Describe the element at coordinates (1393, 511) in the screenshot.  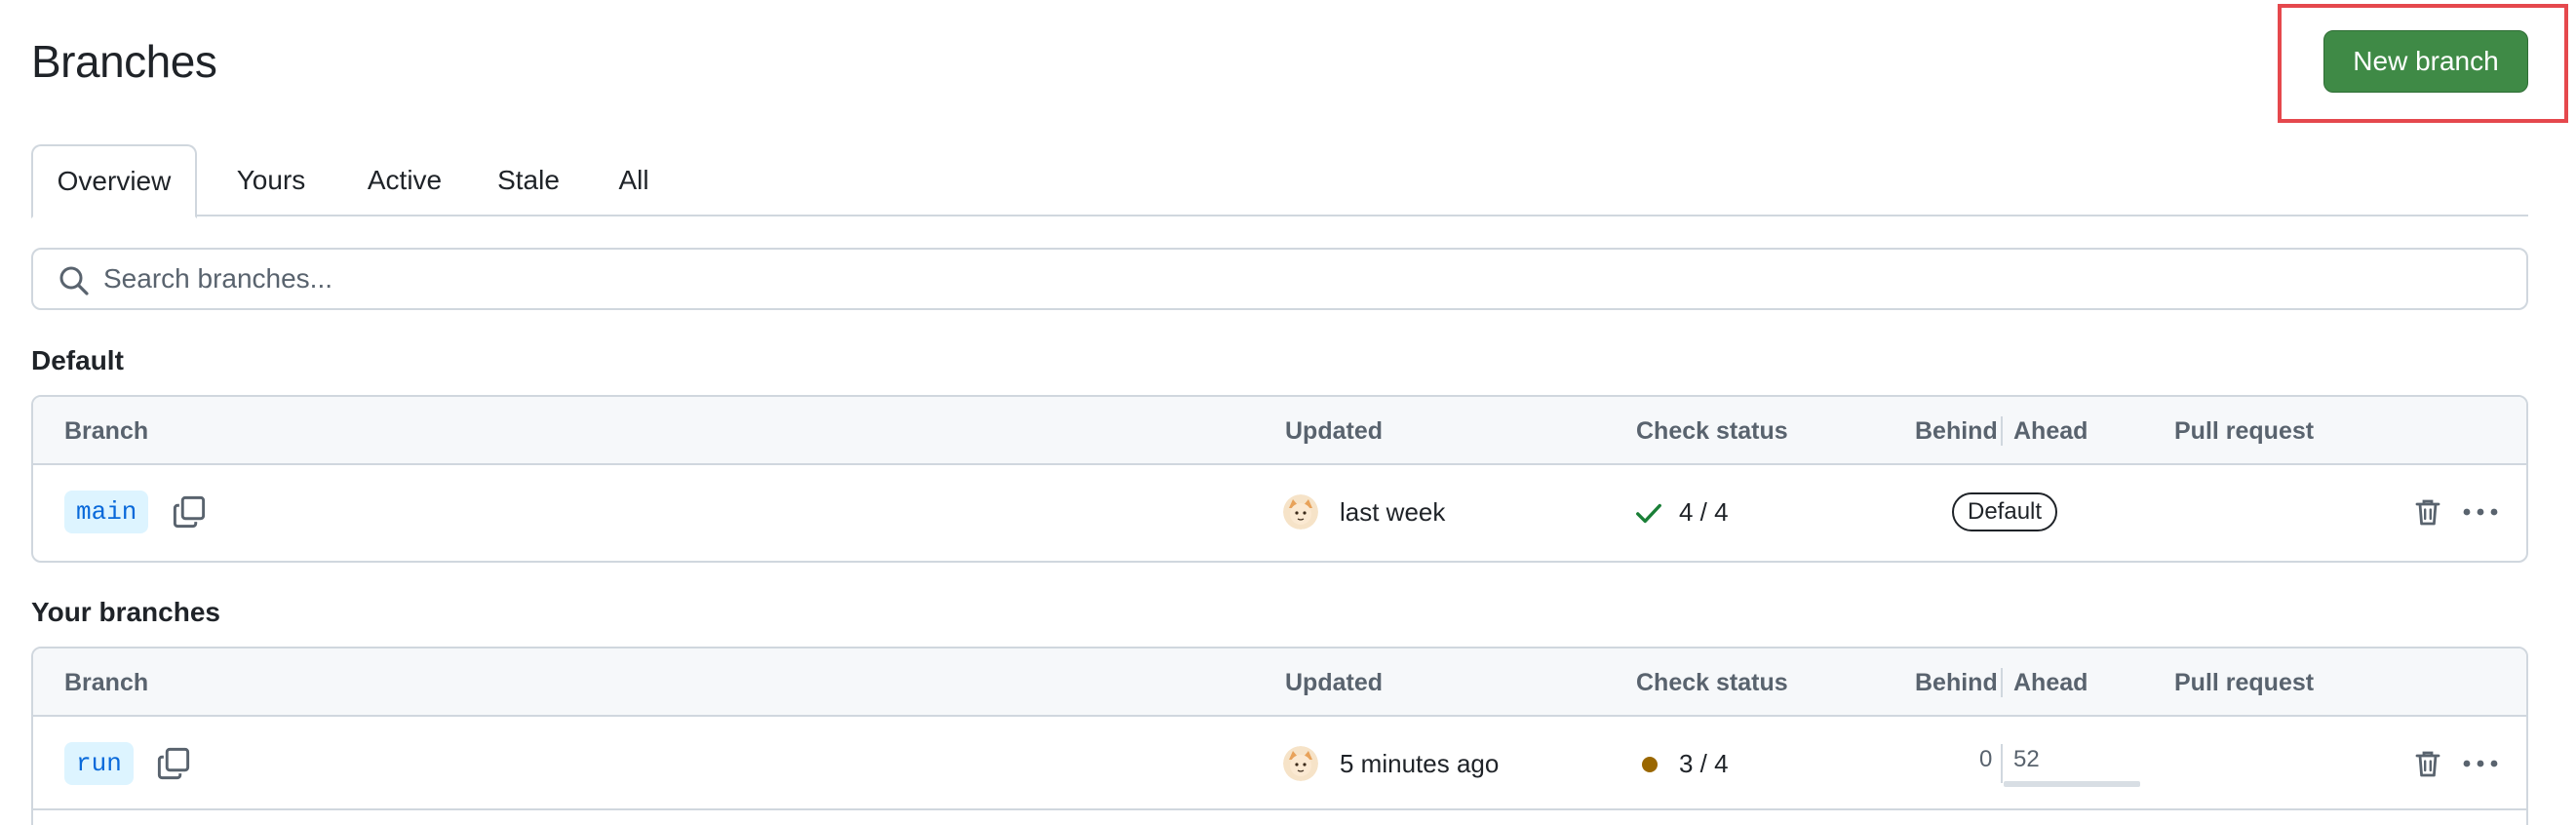
I see `updated-time: last week` at that location.